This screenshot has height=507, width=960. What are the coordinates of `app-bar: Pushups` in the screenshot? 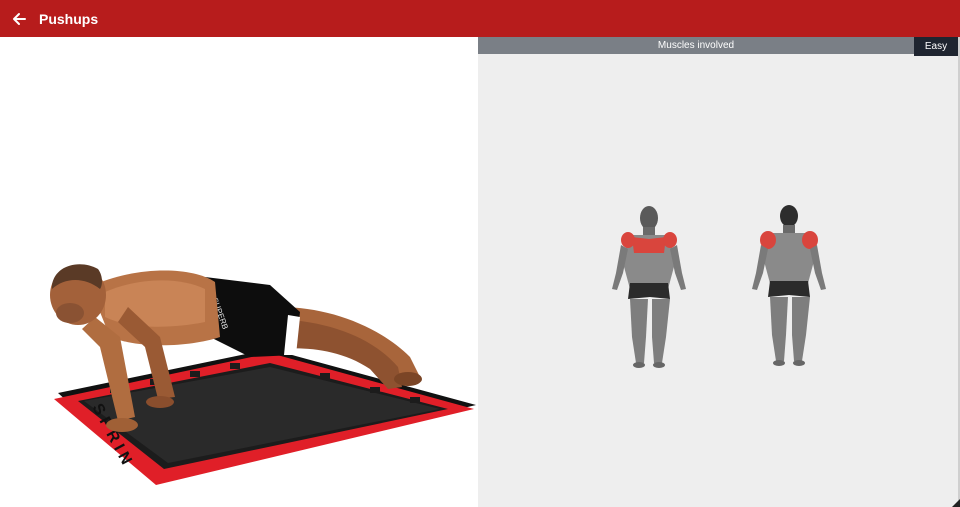 It's located at (480, 18).